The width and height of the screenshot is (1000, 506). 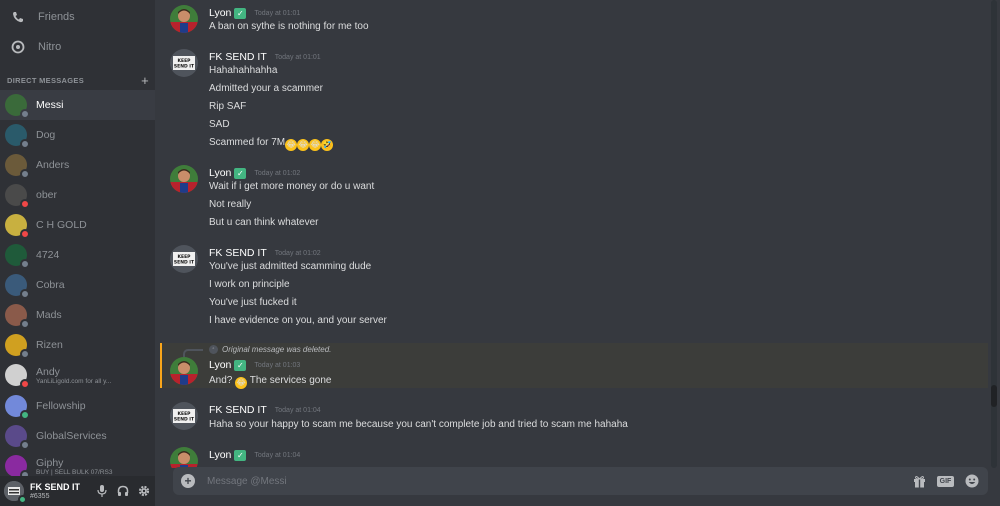 What do you see at coordinates (77, 105) in the screenshot?
I see `dm-item-messi: Messi` at bounding box center [77, 105].